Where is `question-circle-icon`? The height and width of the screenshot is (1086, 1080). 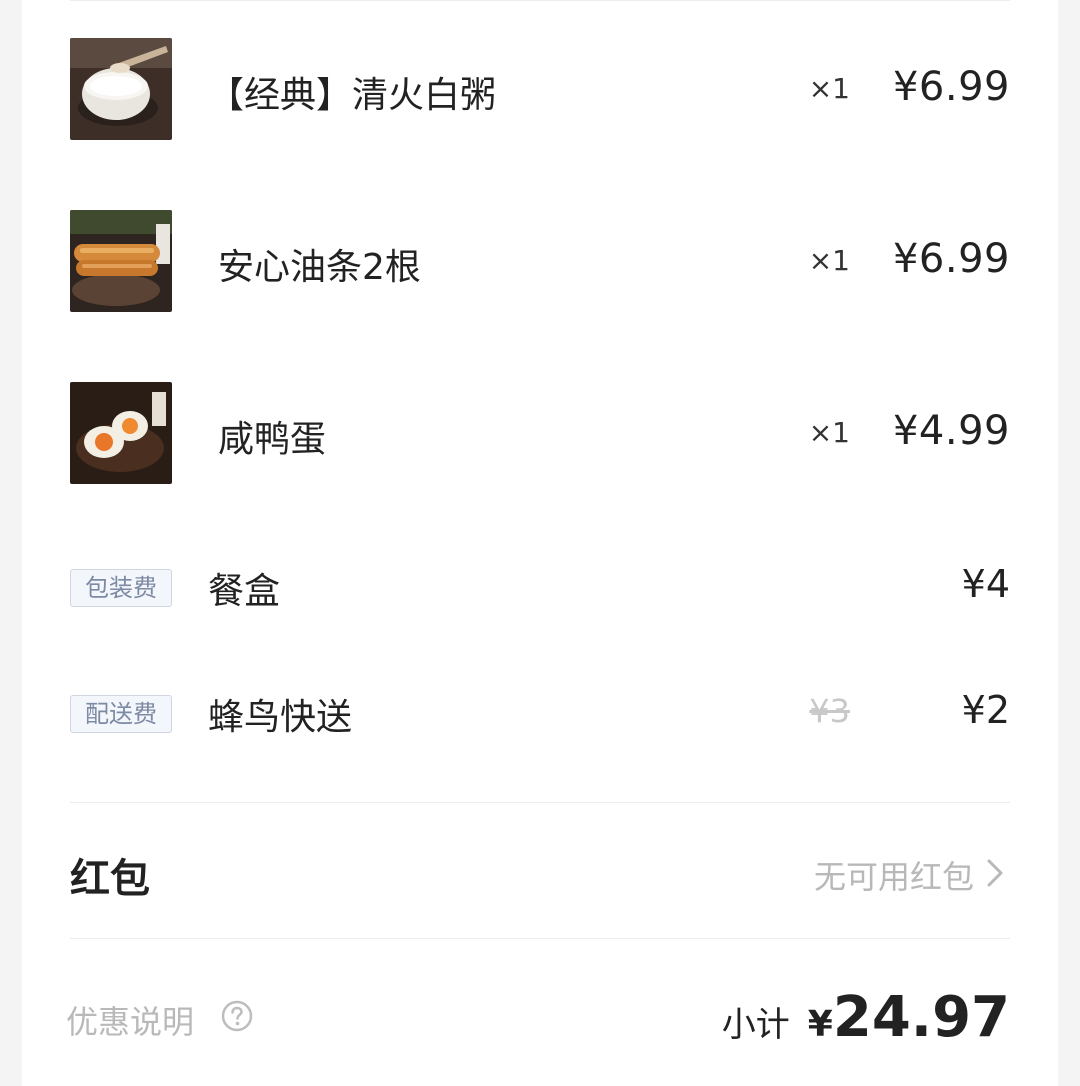 question-circle-icon is located at coordinates (237, 1016).